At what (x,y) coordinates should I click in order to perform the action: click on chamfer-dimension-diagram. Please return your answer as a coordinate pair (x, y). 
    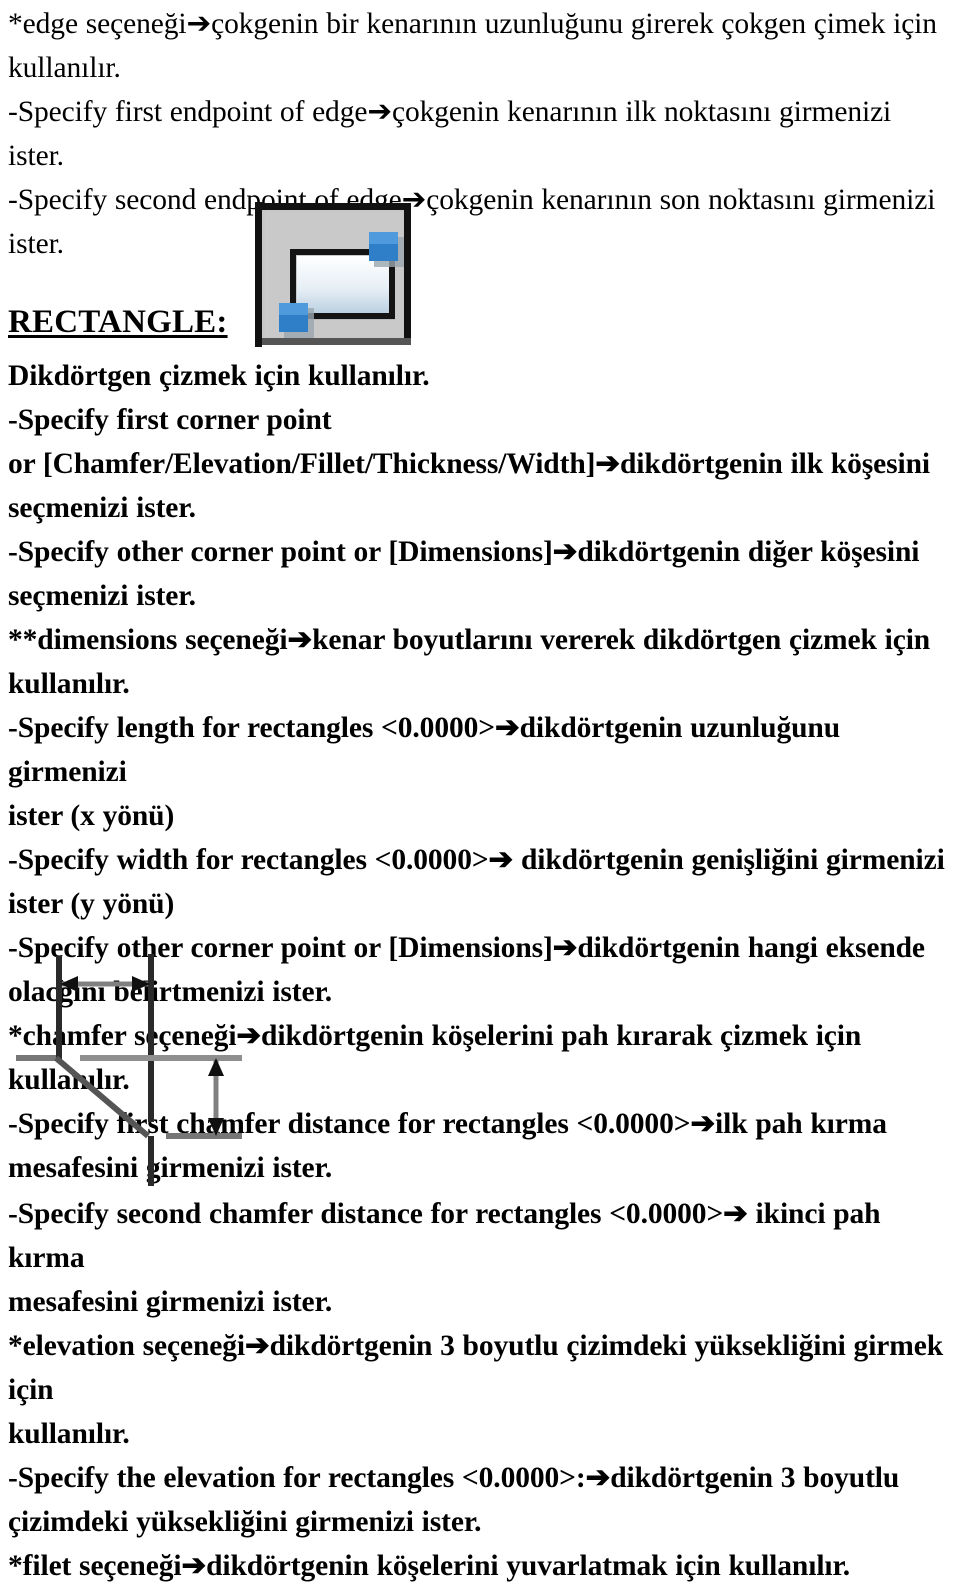
    Looking at the image, I should click on (144, 1064).